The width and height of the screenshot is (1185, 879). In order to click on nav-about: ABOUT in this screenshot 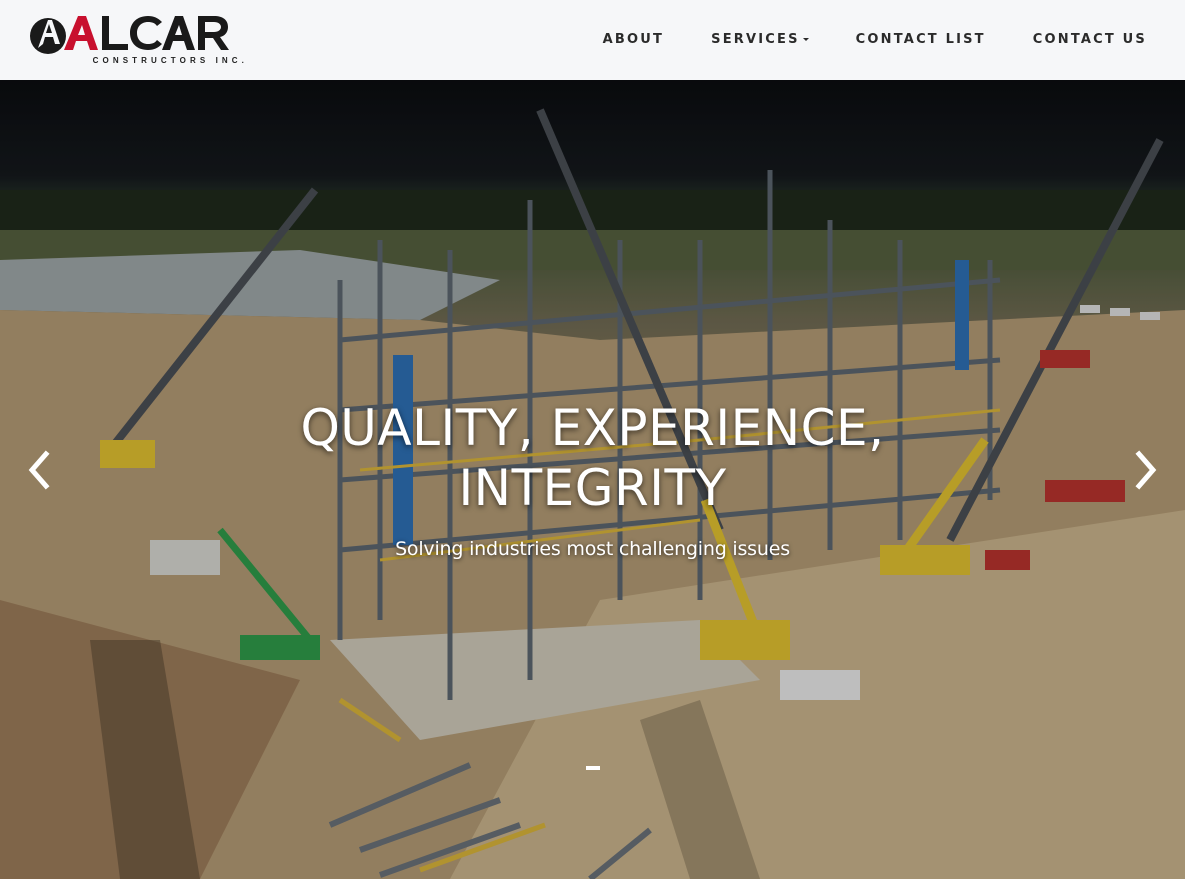, I will do `click(633, 39)`.